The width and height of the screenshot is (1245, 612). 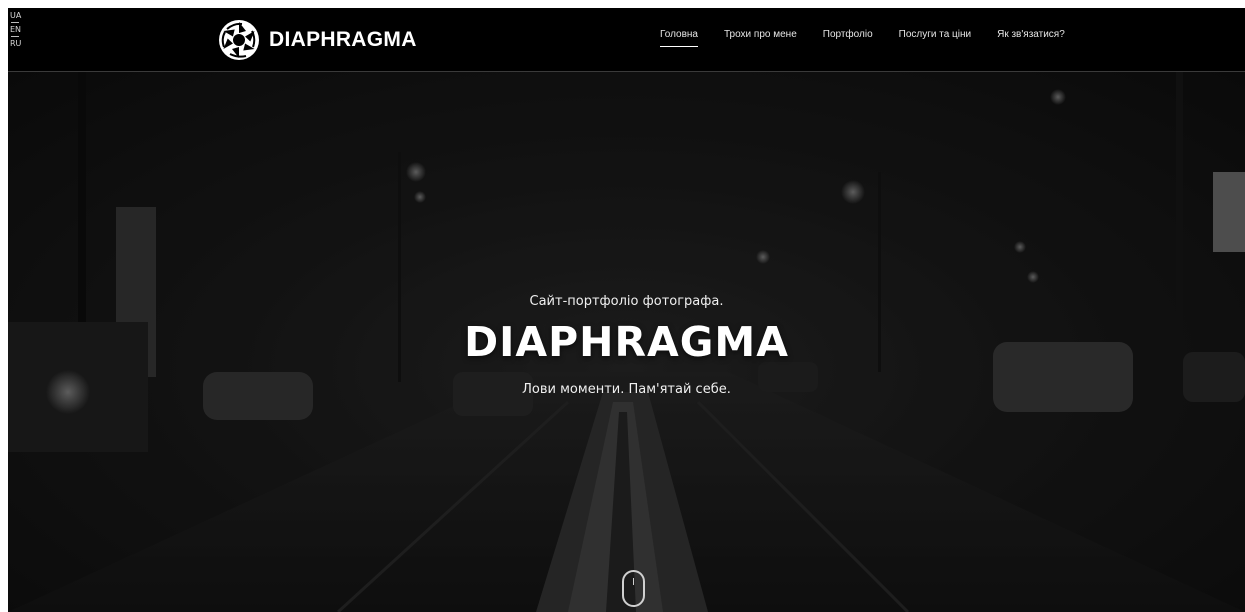 I want to click on hero-title: DIAPHRAGMA, so click(x=626, y=342).